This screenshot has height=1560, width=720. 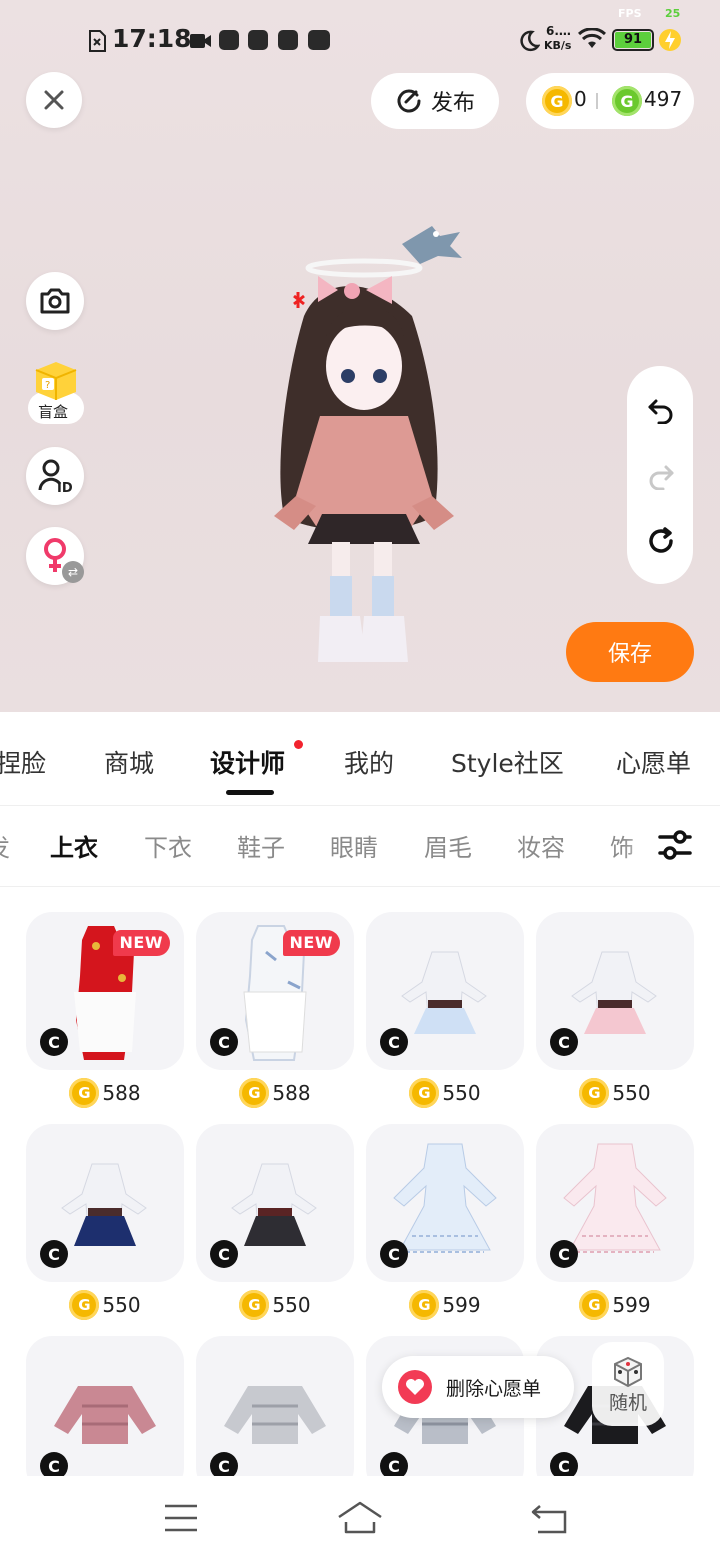 What do you see at coordinates (630, 13) in the screenshot?
I see `fps-label: FPS` at bounding box center [630, 13].